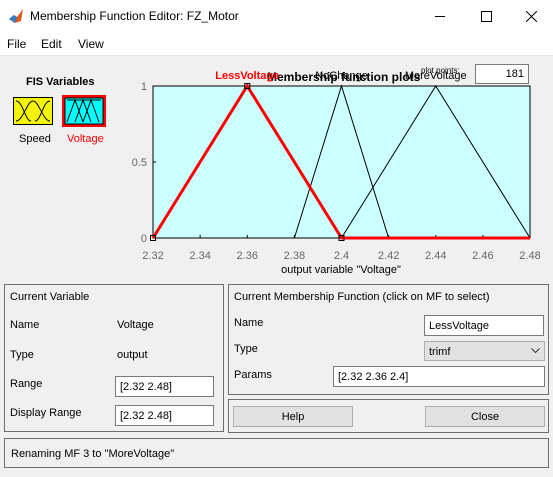  I want to click on x-tick-label: 2.38, so click(294, 256).